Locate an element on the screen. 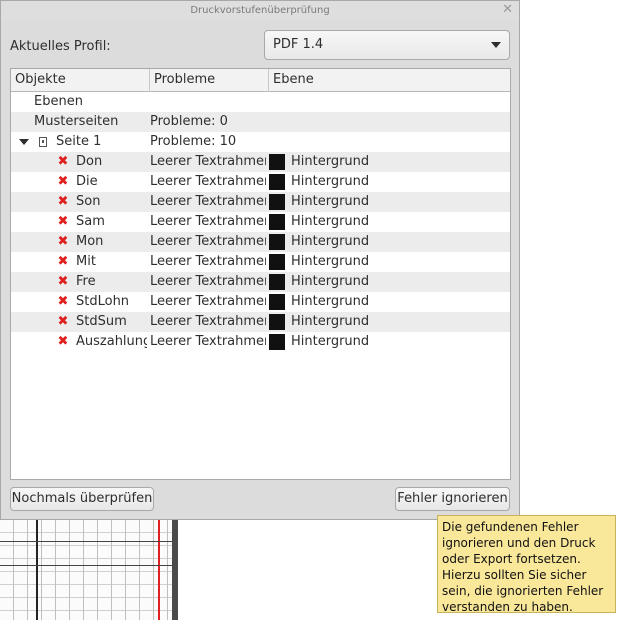  tree-row-issue: ✖ Die Leerer Textrahmen Hintergrund is located at coordinates (260, 182).